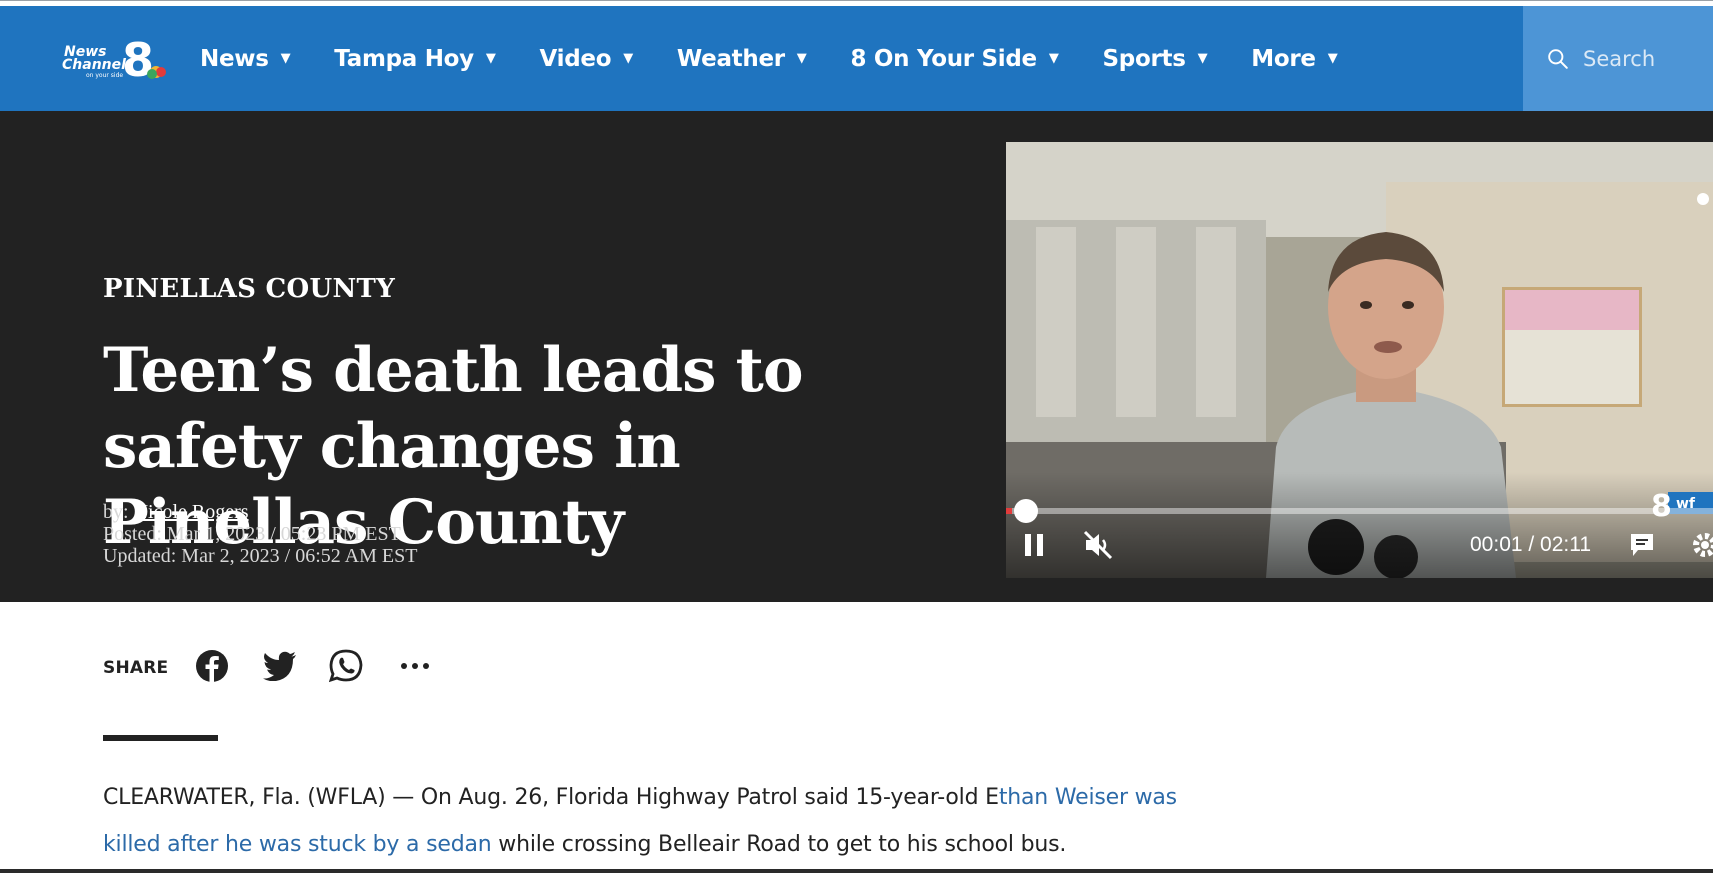 The height and width of the screenshot is (873, 1713). I want to click on svg-text: on your side, so click(104, 75).